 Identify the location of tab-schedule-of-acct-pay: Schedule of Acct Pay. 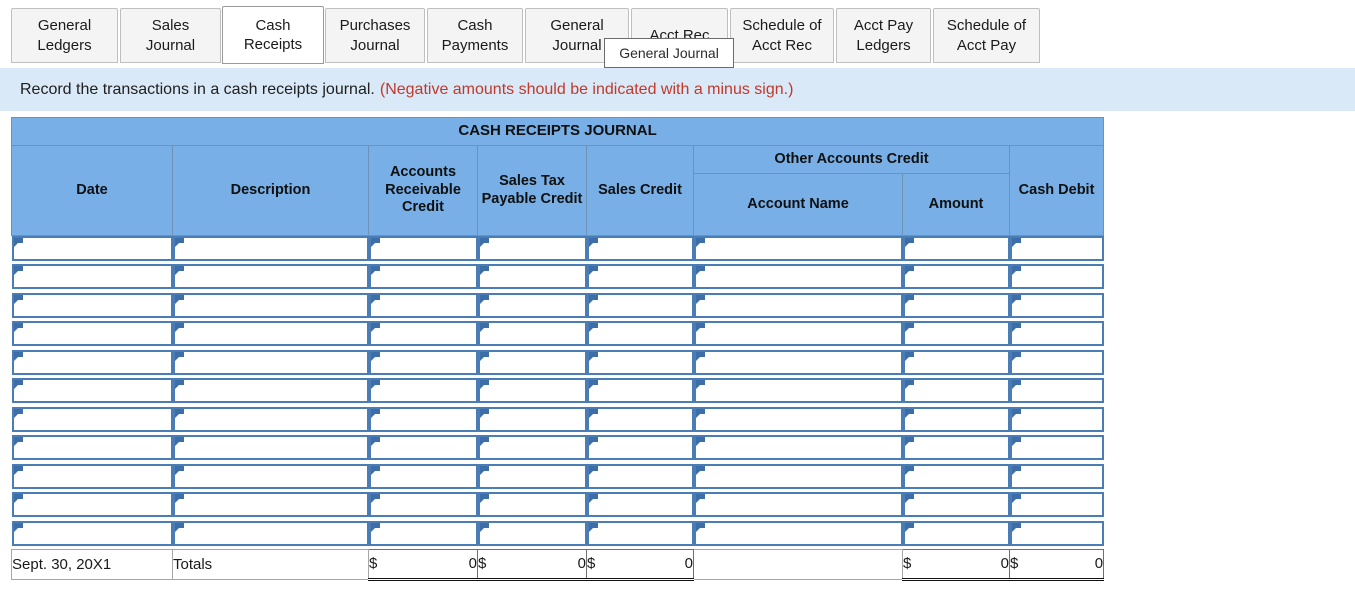
(986, 35).